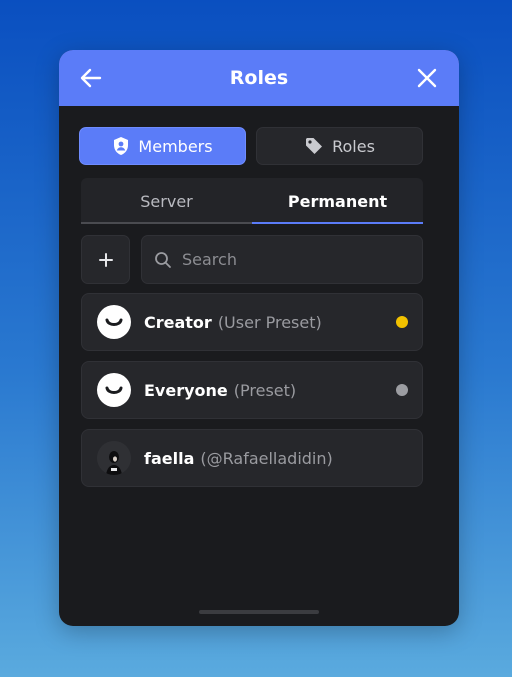 This screenshot has height=677, width=512. I want to click on member-detail: (Preset), so click(265, 390).